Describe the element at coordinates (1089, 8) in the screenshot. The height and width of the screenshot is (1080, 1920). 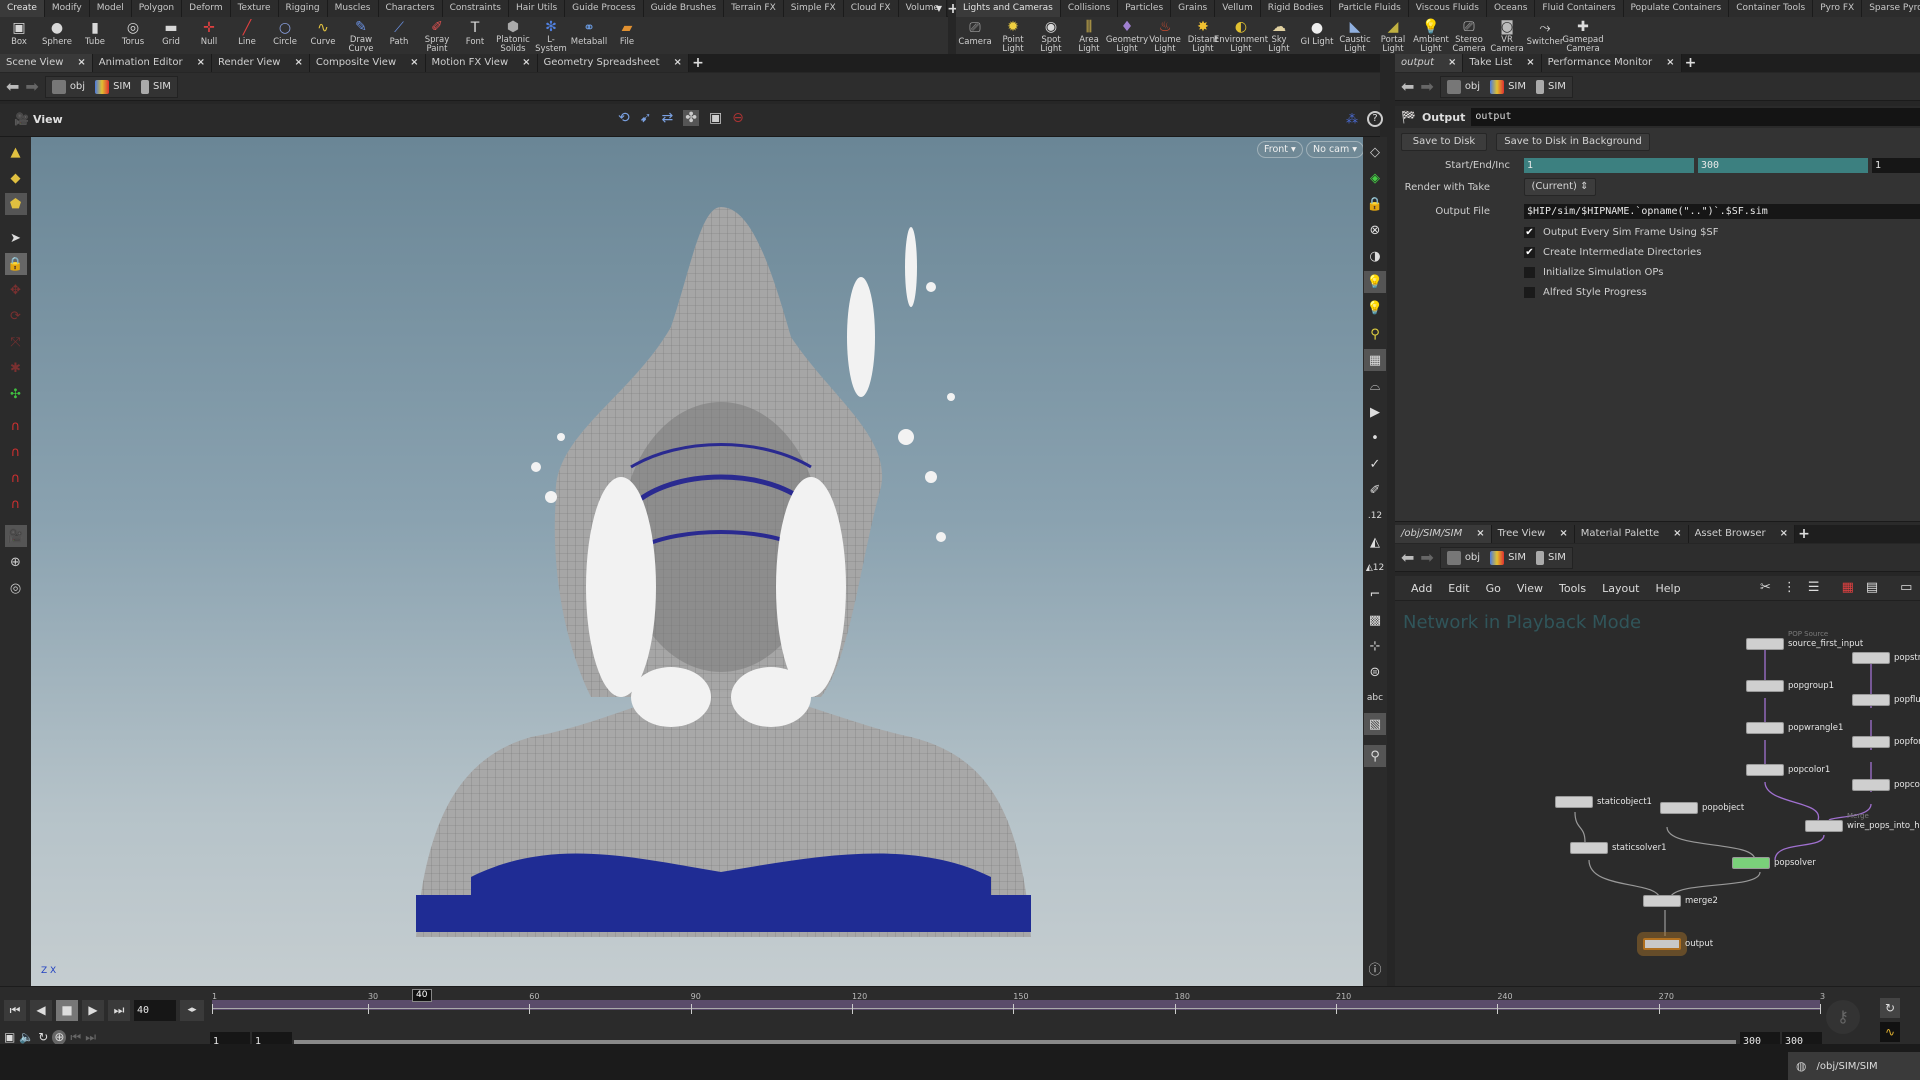
I see `shelf-tab: Collisions` at that location.